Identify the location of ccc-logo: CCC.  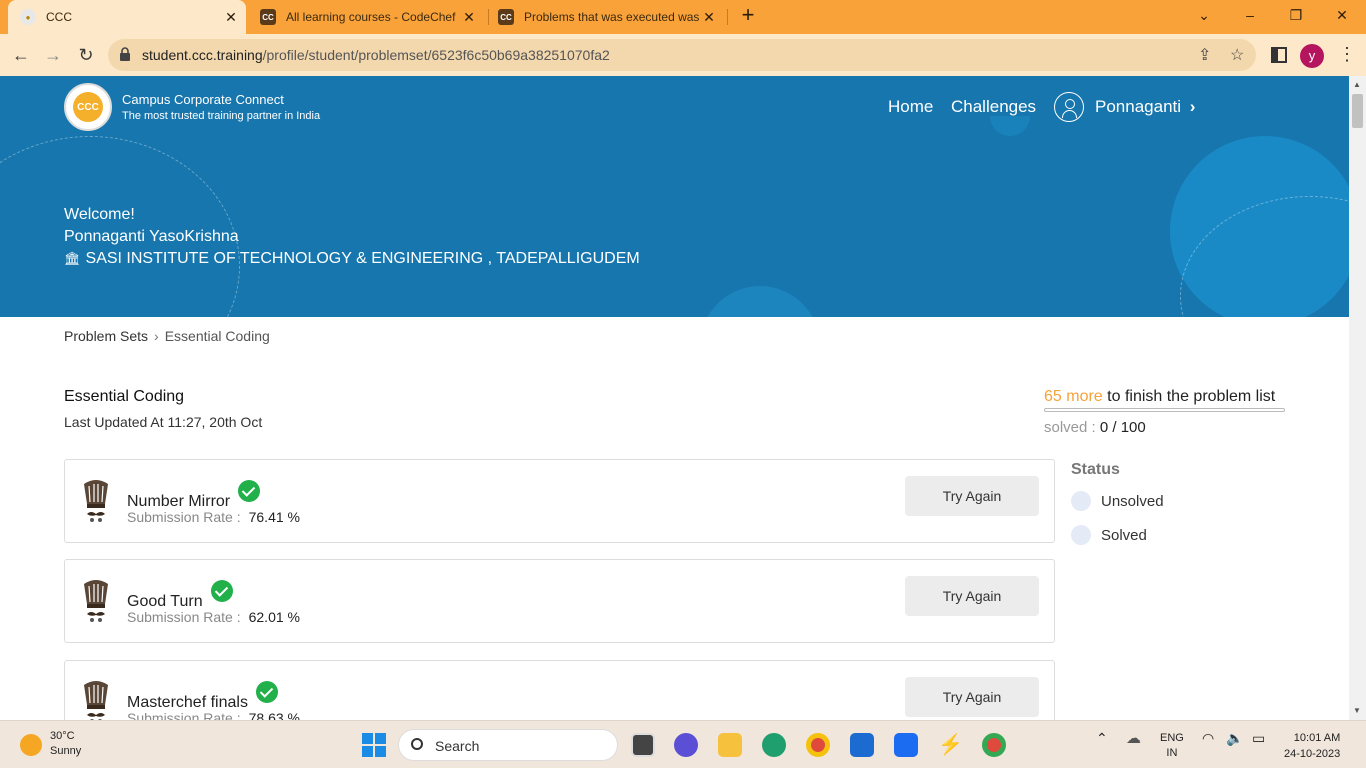
(88, 107).